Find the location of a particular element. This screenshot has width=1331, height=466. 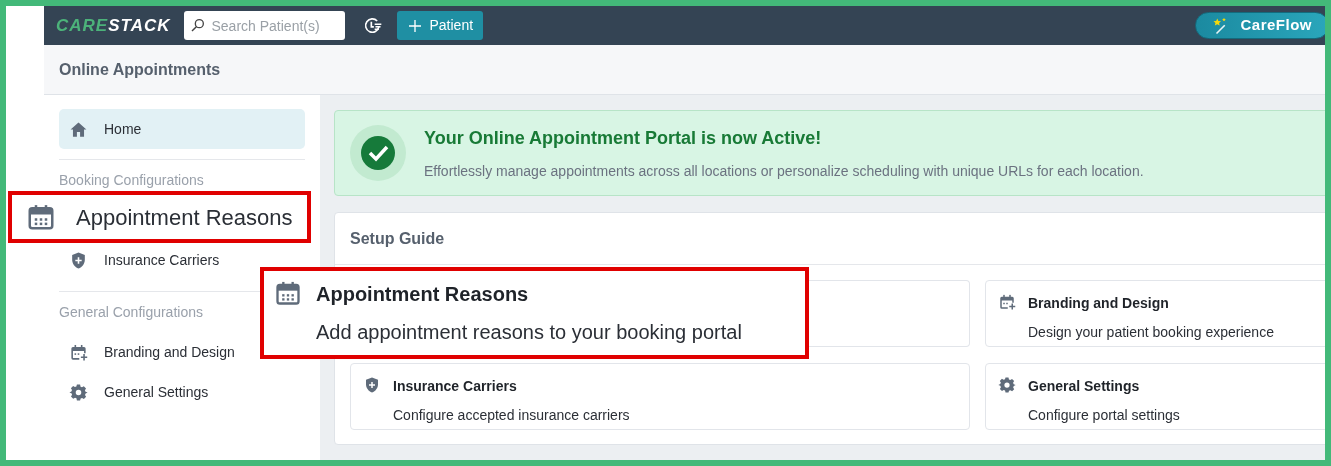

setup-card-title: Branding and Design is located at coordinates (1099, 303).